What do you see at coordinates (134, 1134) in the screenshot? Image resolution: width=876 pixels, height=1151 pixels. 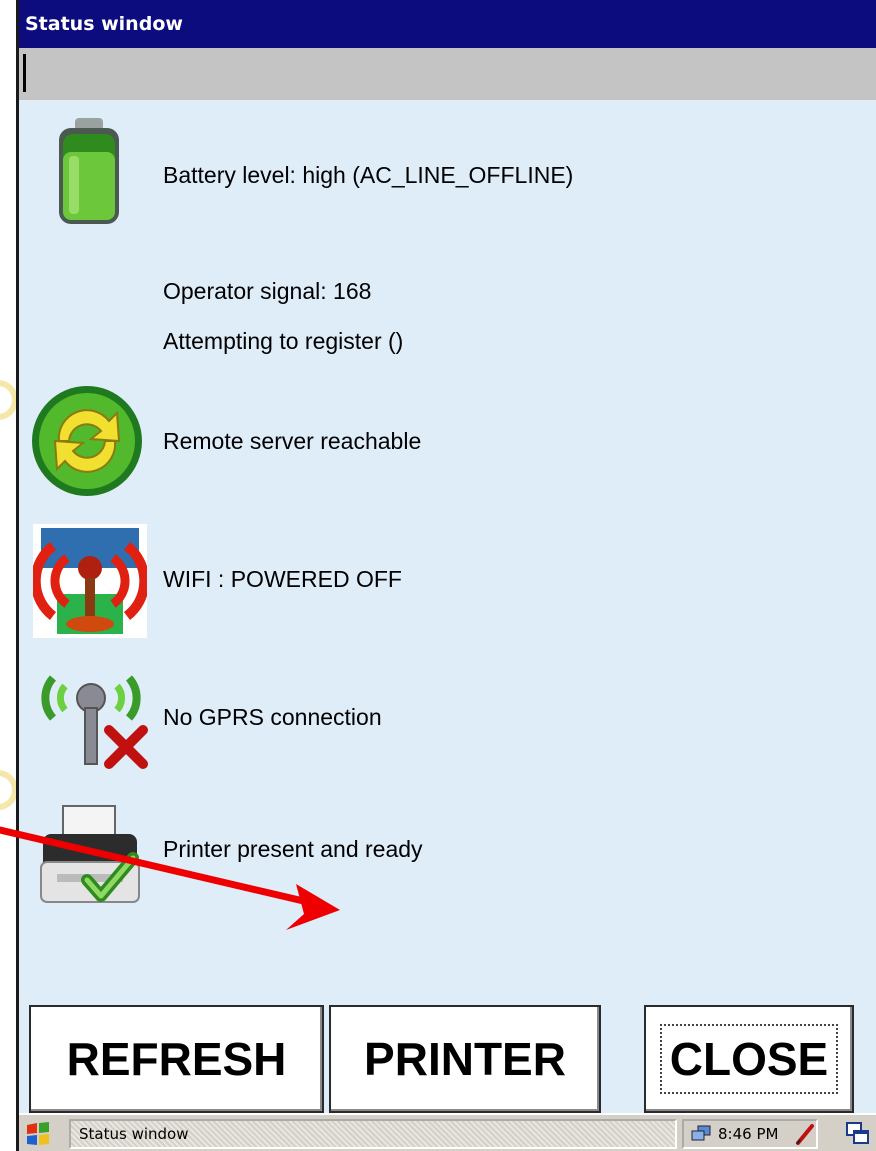 I see `taskbar-window-label: Status window` at bounding box center [134, 1134].